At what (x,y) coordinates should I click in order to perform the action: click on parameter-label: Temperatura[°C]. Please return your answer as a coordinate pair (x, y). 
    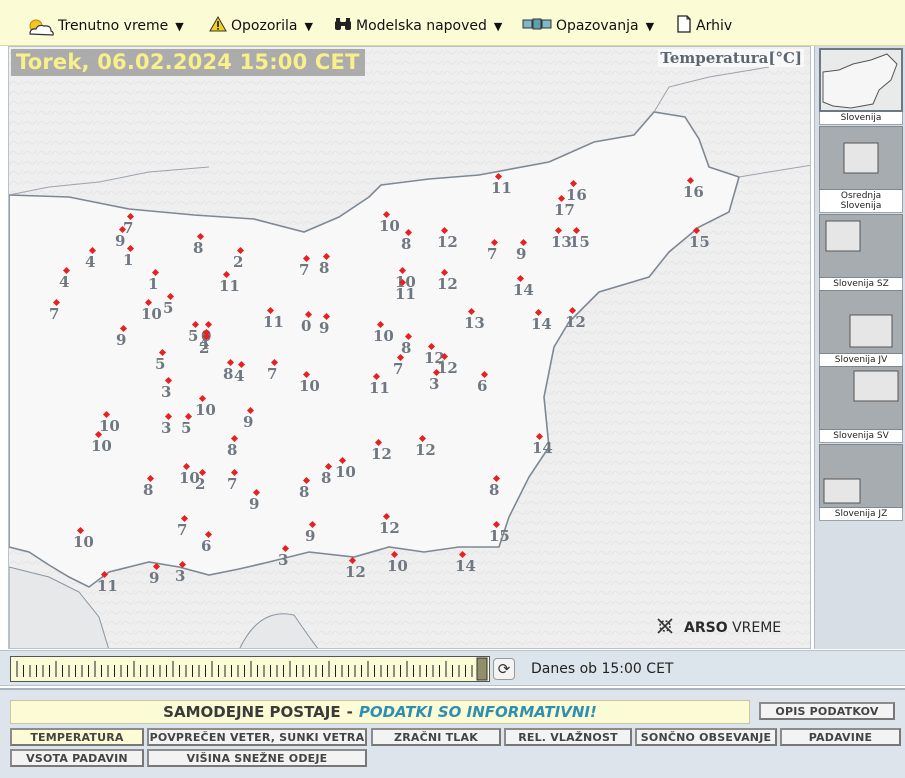
    Looking at the image, I should click on (731, 58).